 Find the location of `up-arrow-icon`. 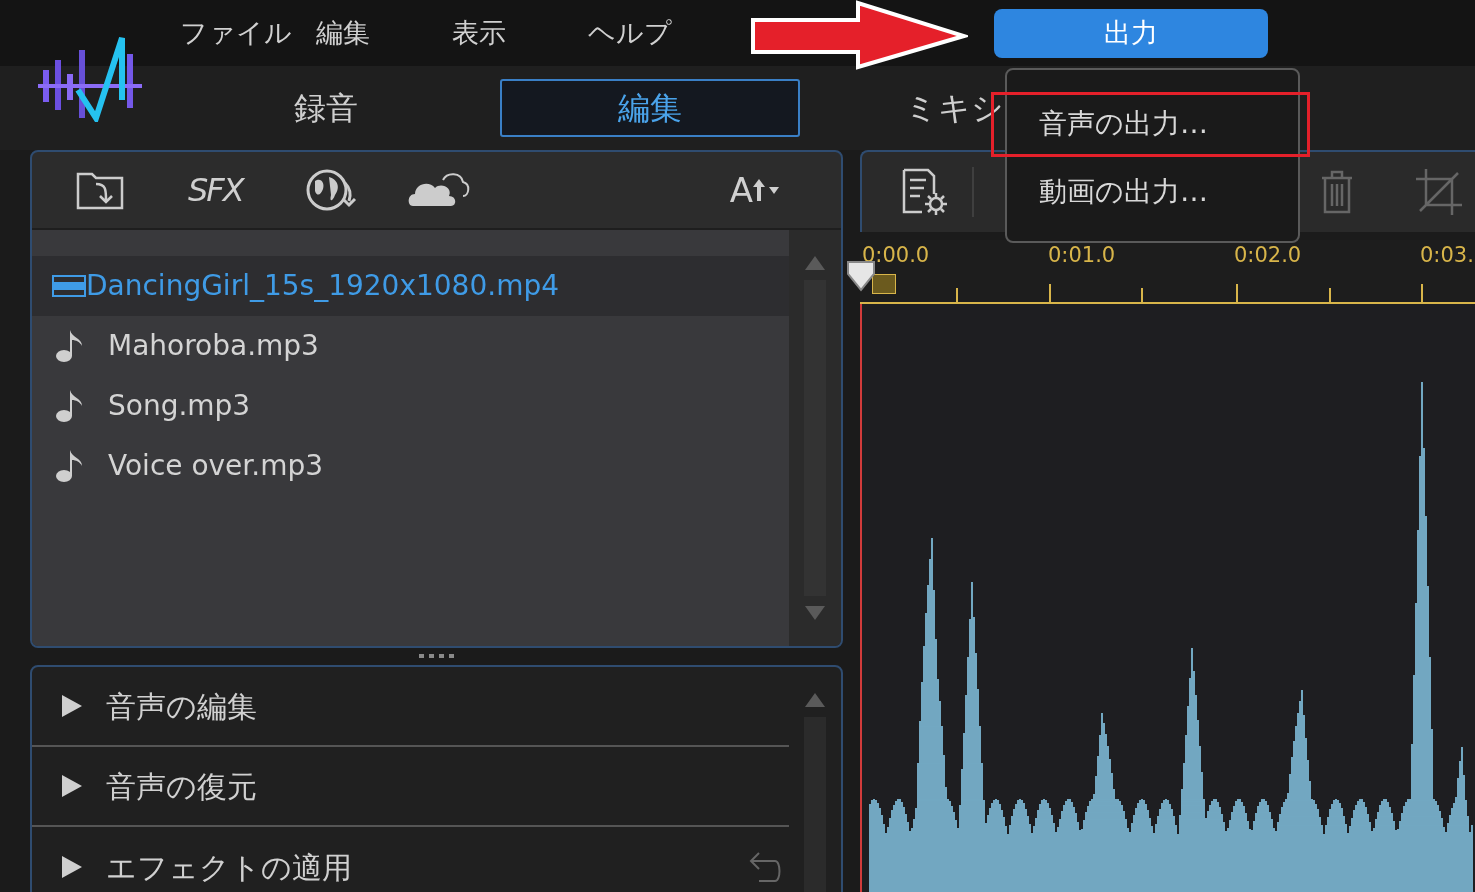

up-arrow-icon is located at coordinates (759, 190).